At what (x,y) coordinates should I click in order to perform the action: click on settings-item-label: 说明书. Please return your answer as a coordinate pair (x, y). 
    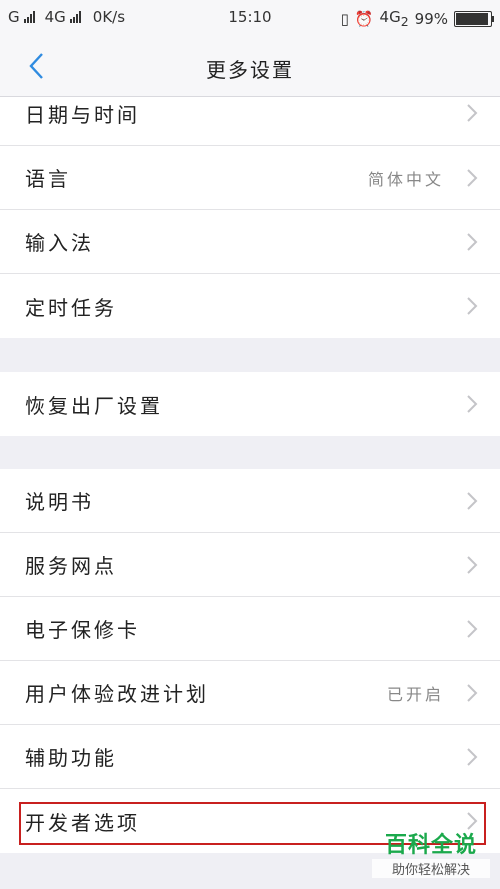
    Looking at the image, I should click on (59, 502).